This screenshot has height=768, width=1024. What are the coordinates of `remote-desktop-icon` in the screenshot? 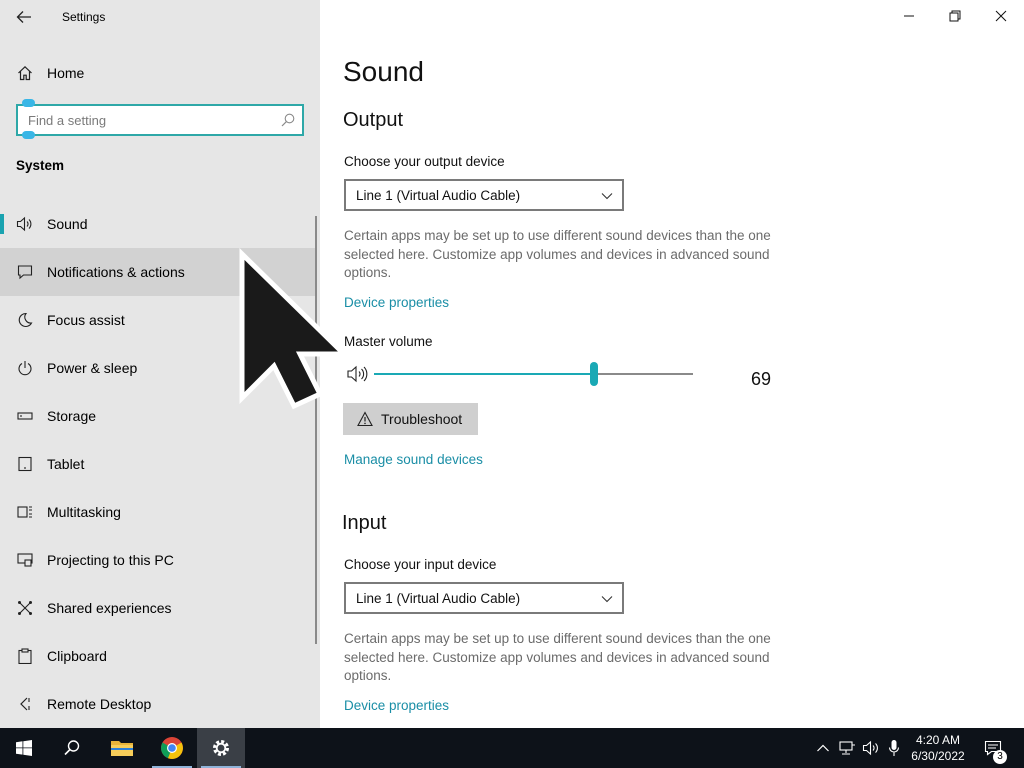 It's located at (25, 704).